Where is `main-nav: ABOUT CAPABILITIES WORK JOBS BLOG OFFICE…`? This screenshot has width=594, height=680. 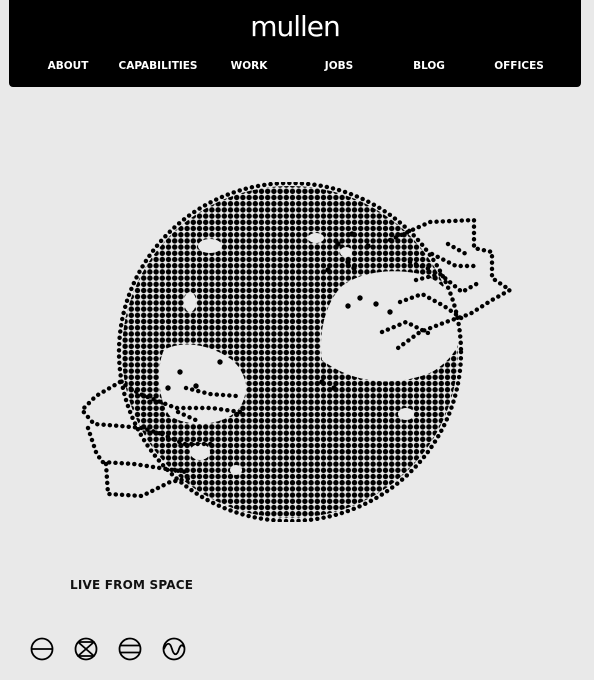 main-nav: ABOUT CAPABILITIES WORK JOBS BLOG OFFICE… is located at coordinates (295, 66).